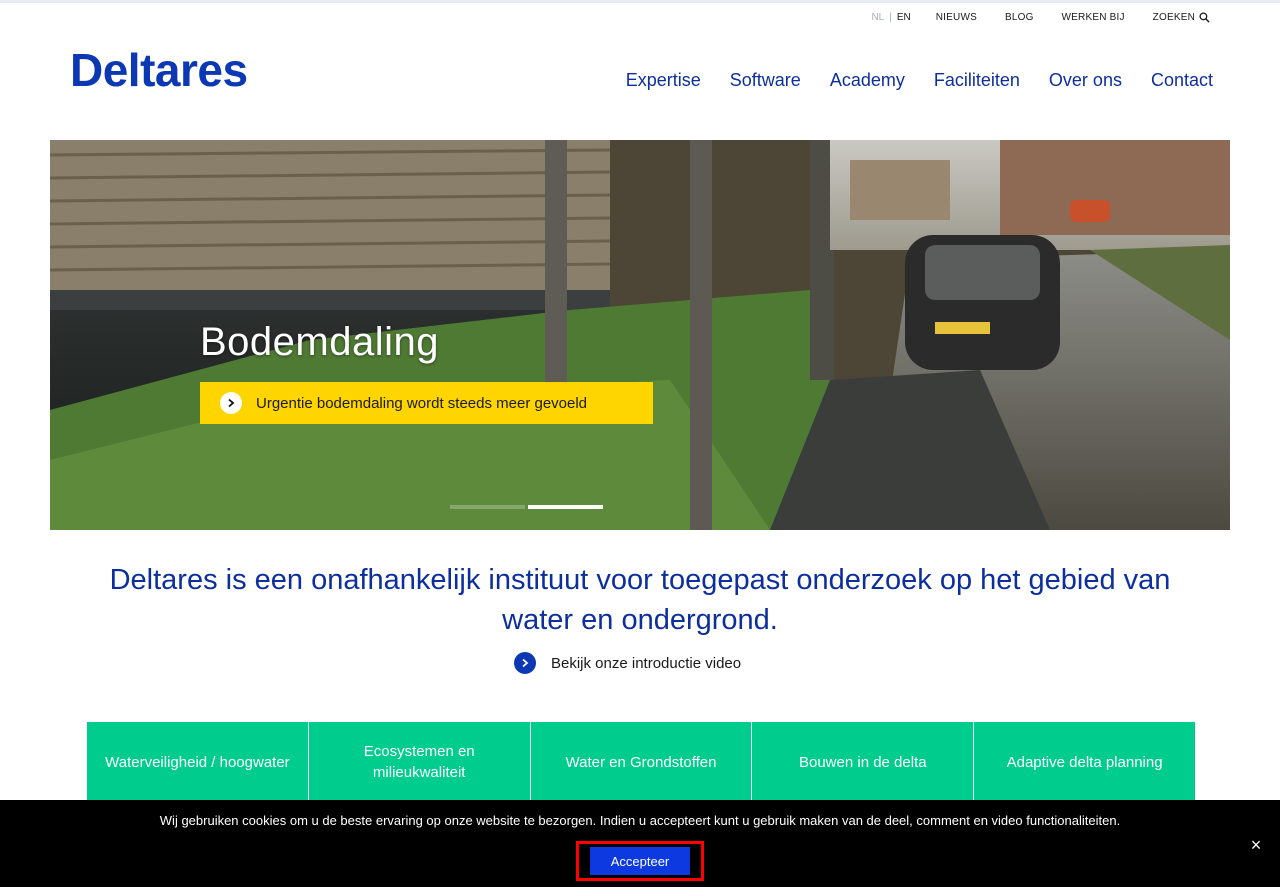  I want to click on accept-cookies-button: Accepteer, so click(640, 861).